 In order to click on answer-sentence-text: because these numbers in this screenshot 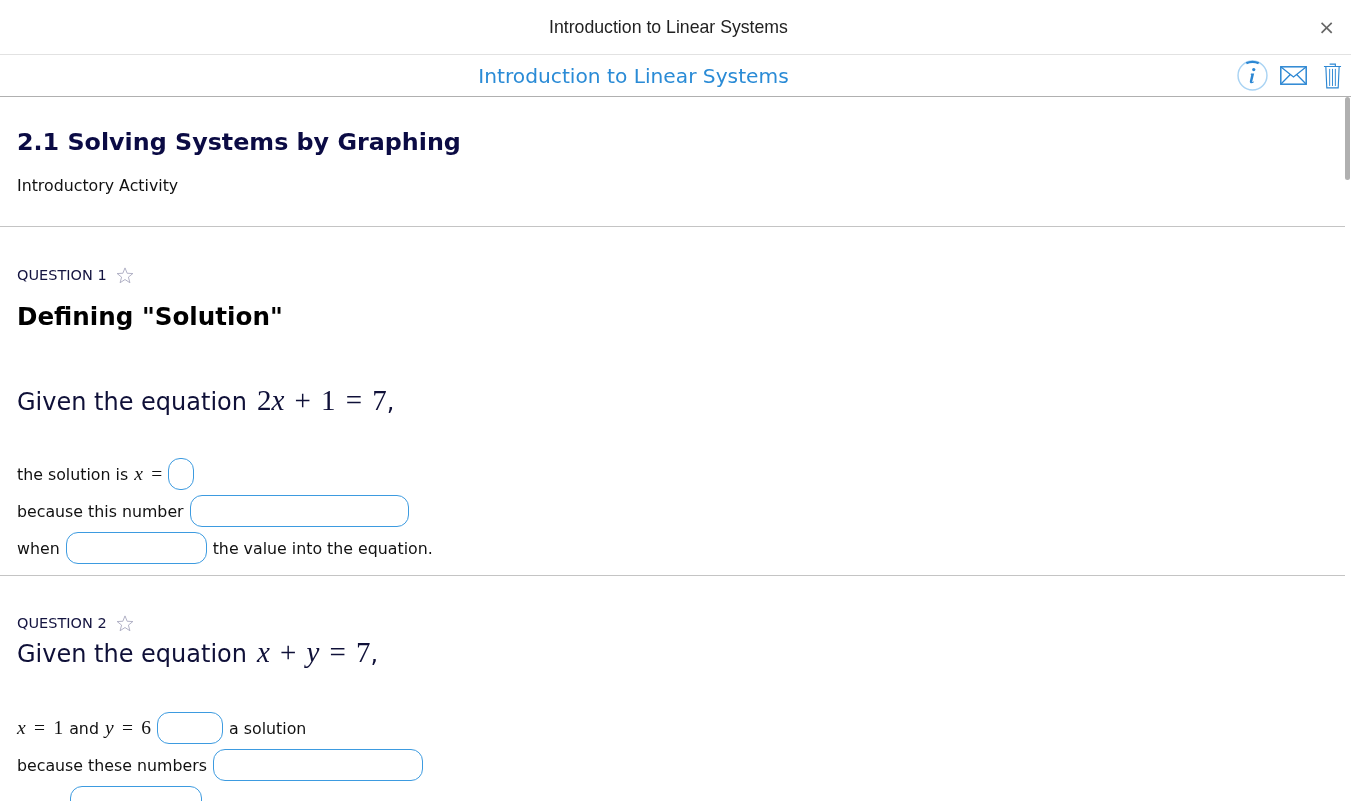, I will do `click(112, 765)`.